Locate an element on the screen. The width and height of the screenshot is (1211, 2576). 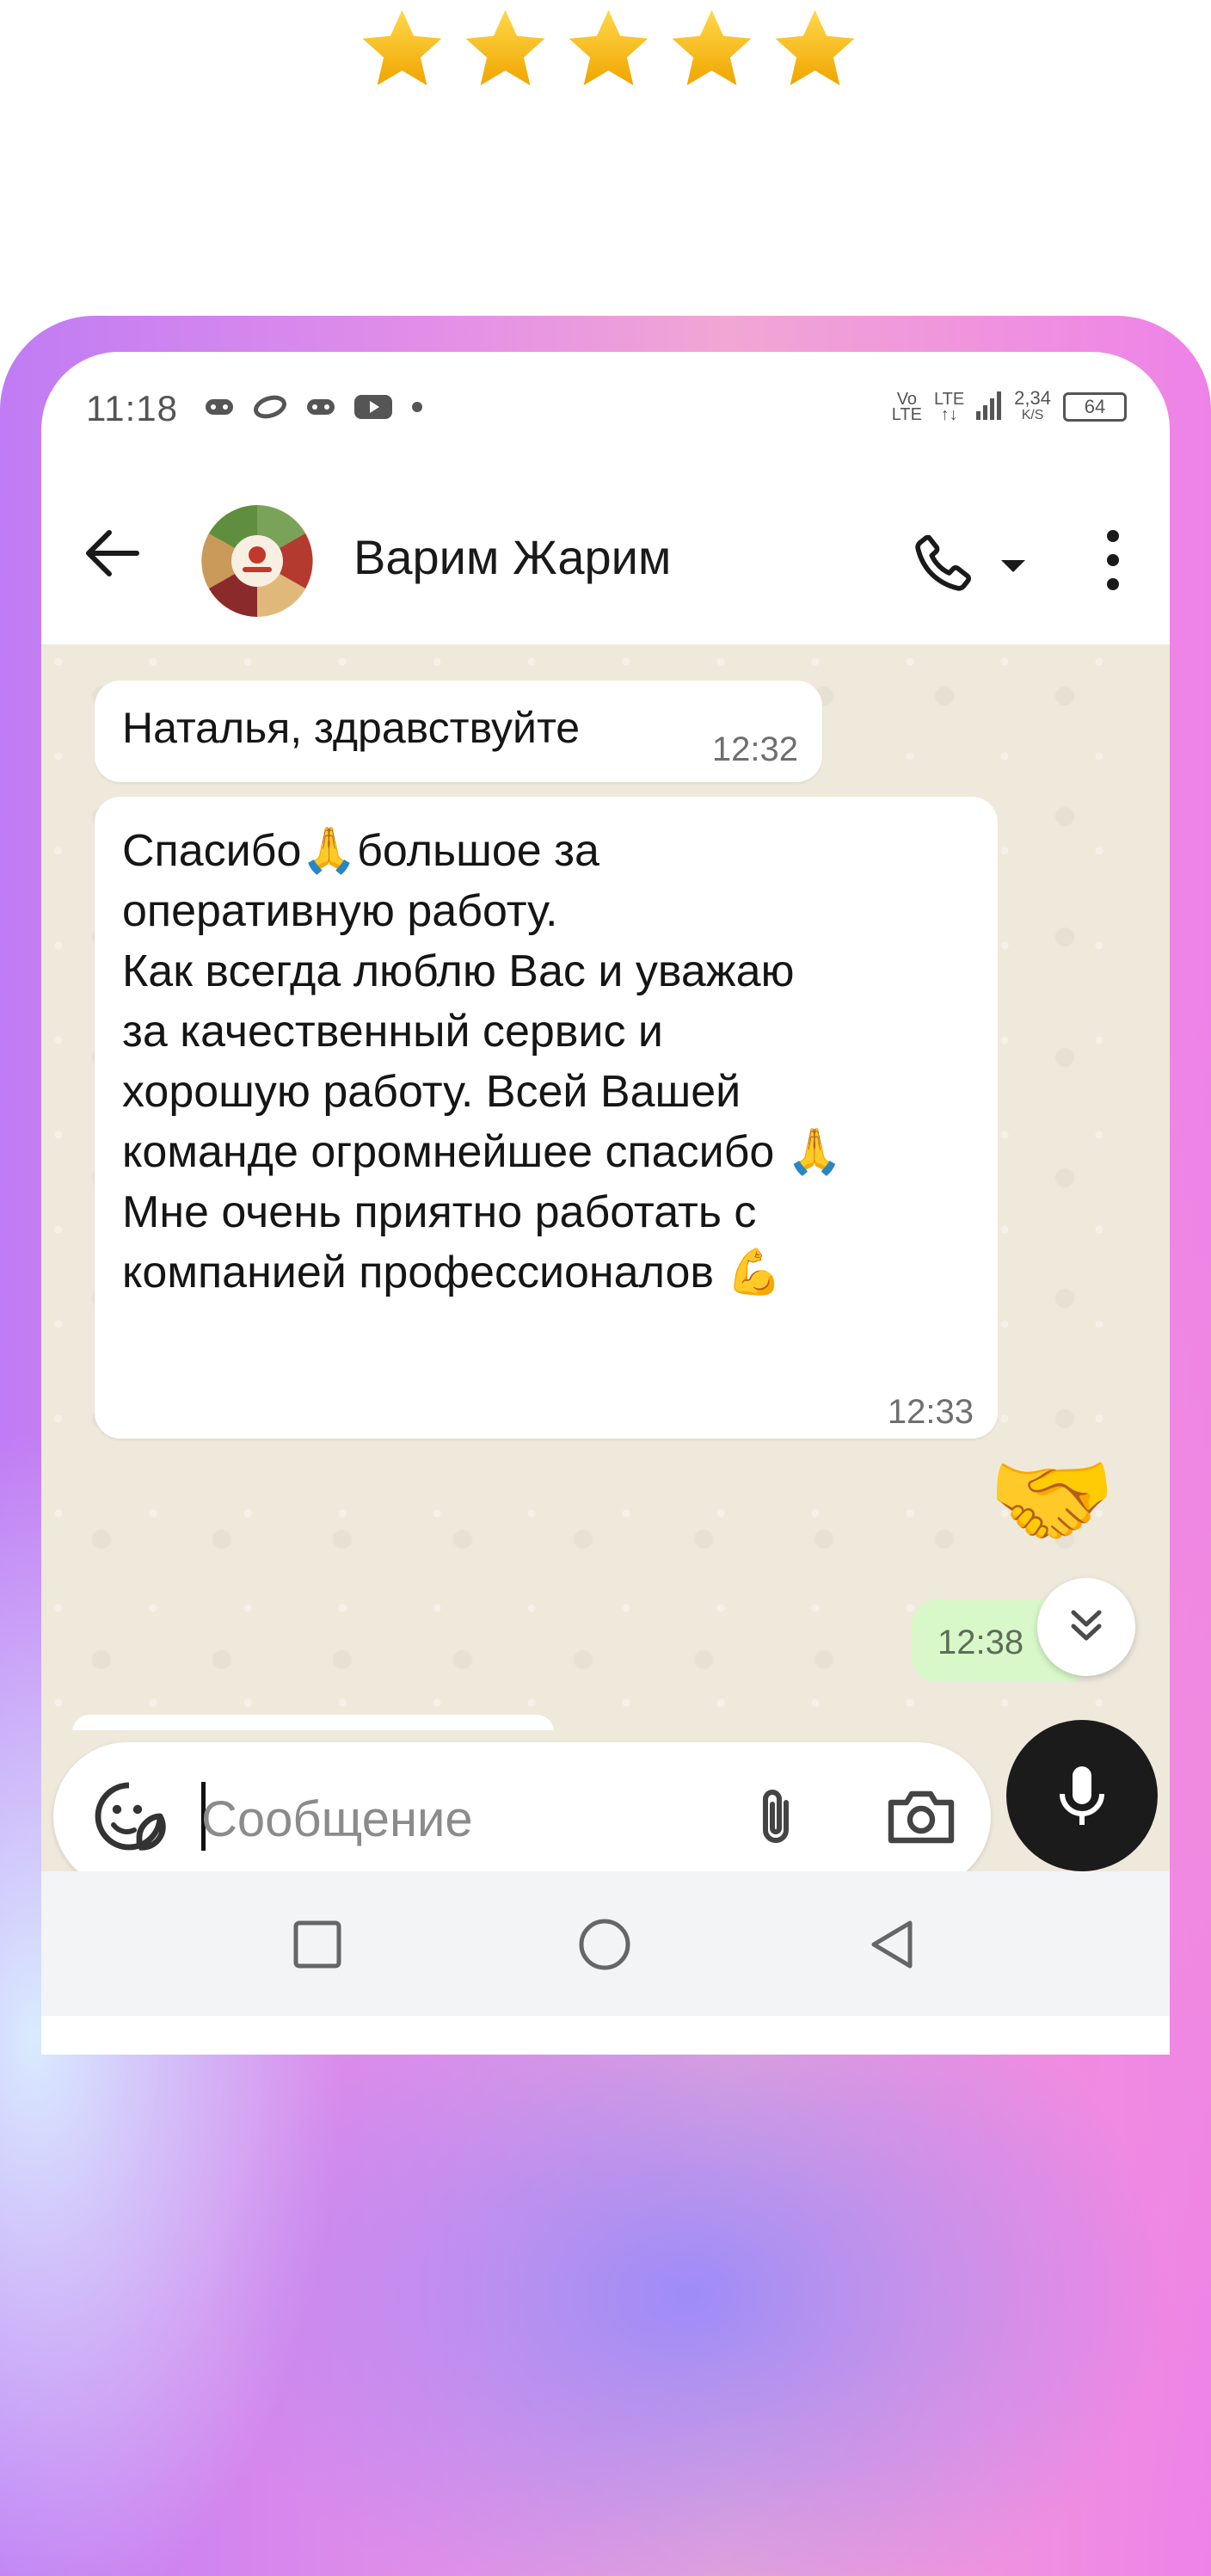
back-icon is located at coordinates (892, 1945).